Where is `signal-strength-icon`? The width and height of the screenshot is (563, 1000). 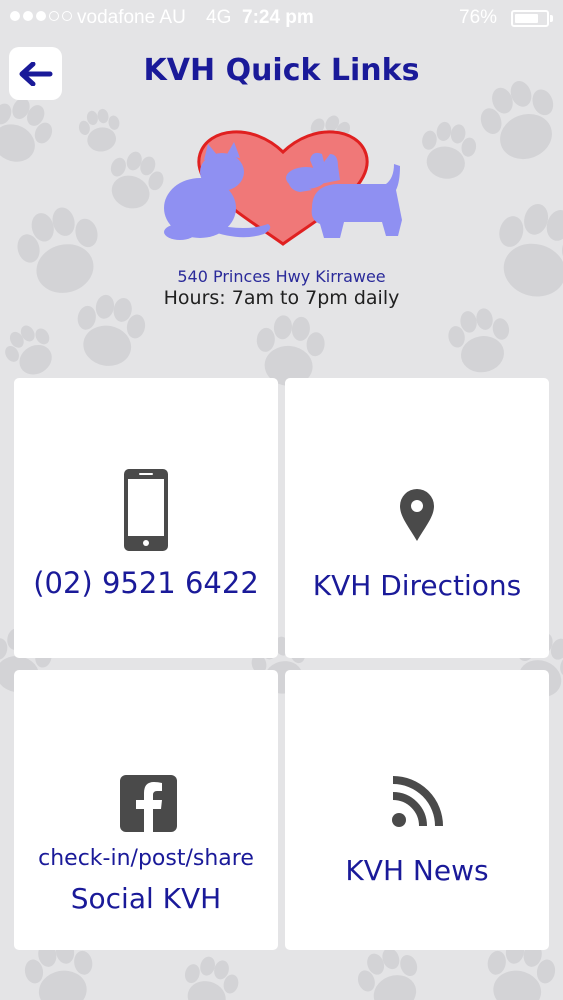 signal-strength-icon is located at coordinates (41, 16).